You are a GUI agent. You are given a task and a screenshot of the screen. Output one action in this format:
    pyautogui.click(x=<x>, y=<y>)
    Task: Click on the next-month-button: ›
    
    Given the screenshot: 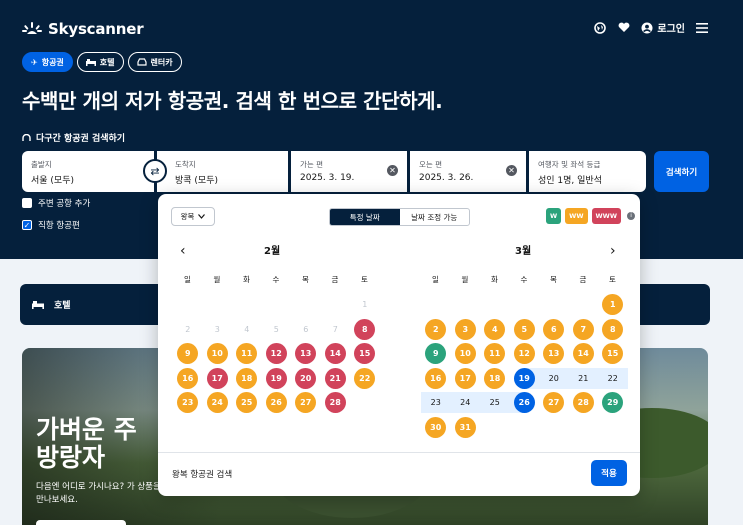 What is the action you would take?
    pyautogui.click(x=613, y=251)
    